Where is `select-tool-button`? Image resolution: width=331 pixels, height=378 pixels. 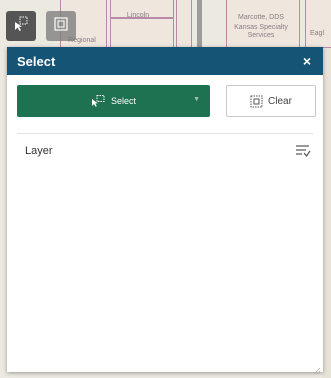
select-tool-button is located at coordinates (21, 26).